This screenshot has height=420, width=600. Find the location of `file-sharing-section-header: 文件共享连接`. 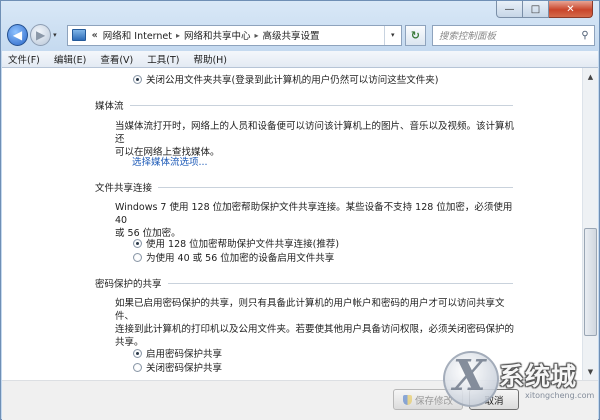

file-sharing-section-header: 文件共享连接 is located at coordinates (304, 187).